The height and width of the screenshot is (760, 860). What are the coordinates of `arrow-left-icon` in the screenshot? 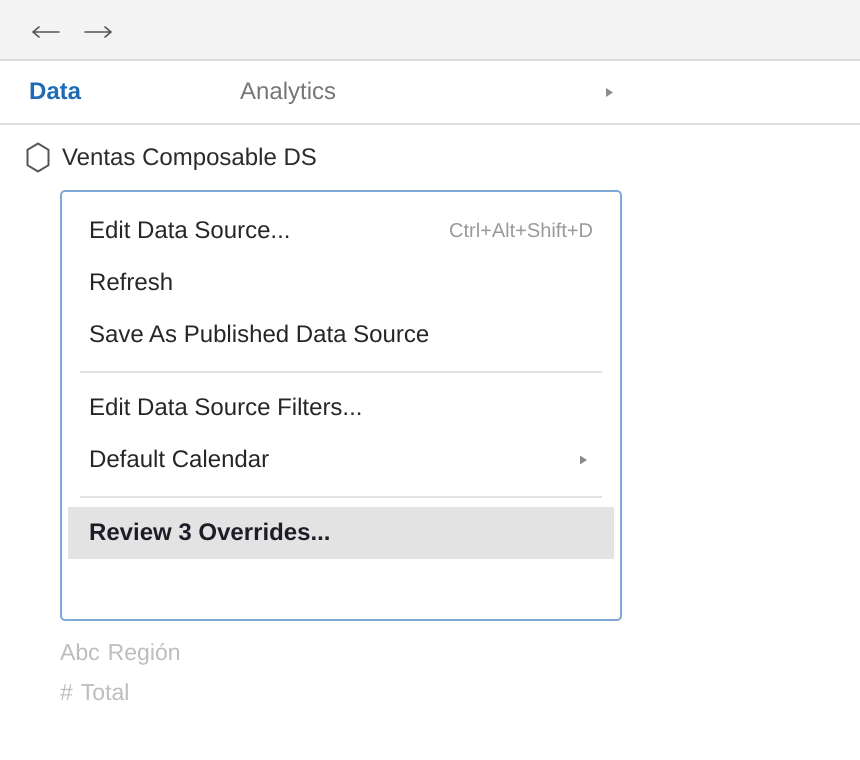 It's located at (46, 31).